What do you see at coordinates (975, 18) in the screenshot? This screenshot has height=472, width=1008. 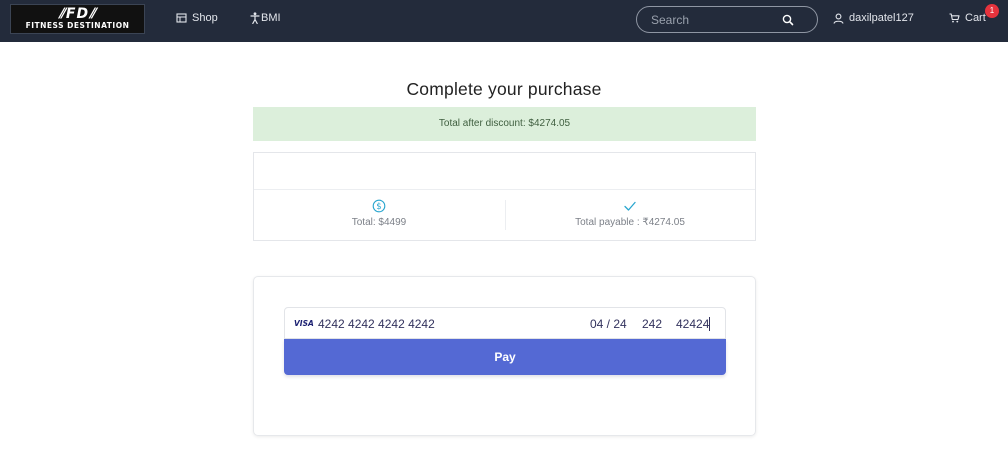 I see `cart-label: Cart` at bounding box center [975, 18].